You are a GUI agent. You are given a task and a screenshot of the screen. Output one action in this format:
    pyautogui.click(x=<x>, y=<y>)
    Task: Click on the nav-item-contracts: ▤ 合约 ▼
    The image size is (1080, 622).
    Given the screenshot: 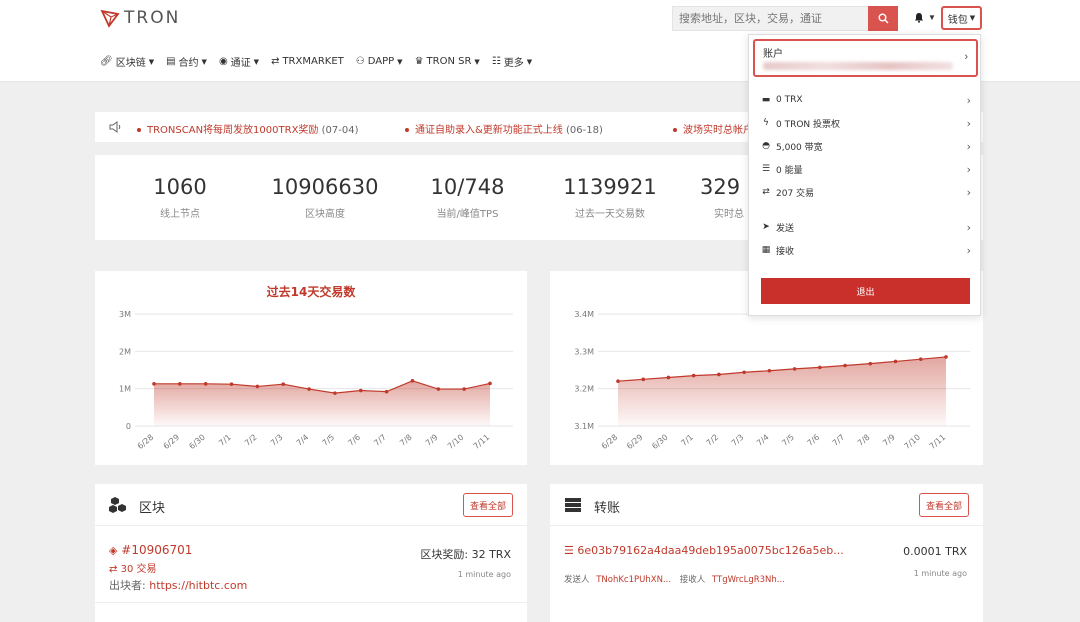 What is the action you would take?
    pyautogui.click(x=186, y=61)
    